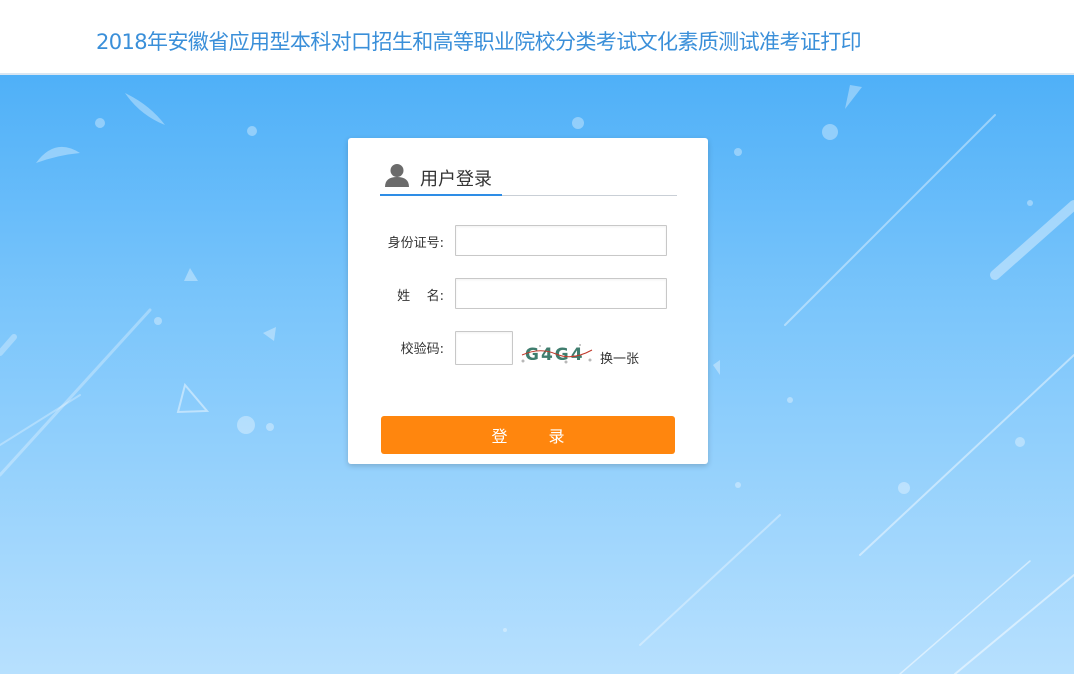 The width and height of the screenshot is (1074, 674). I want to click on captcha-image: G4G4, so click(557, 354).